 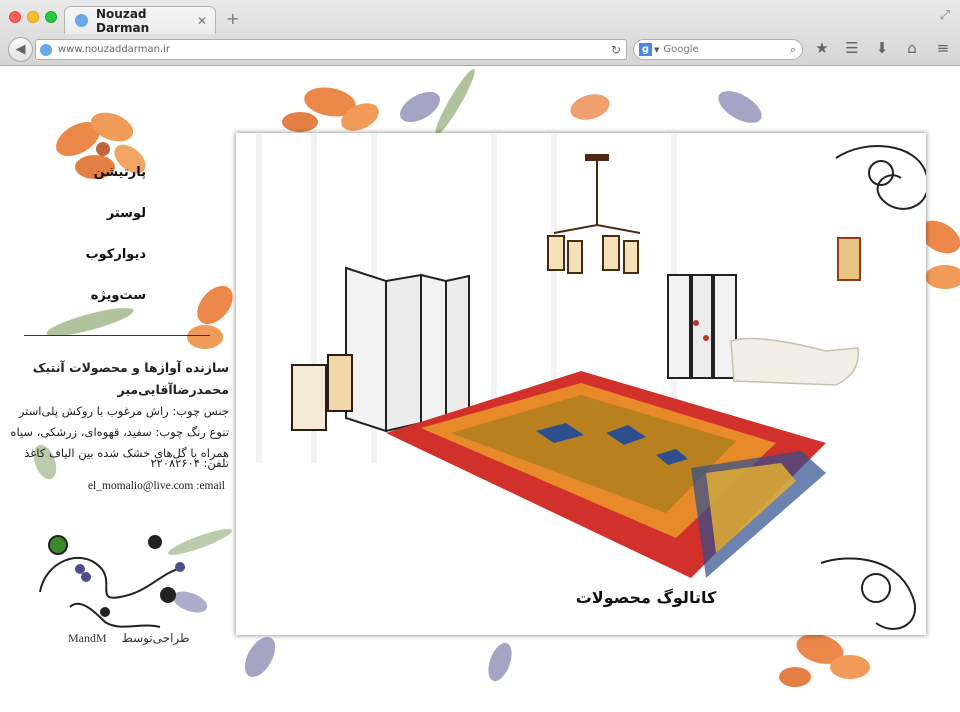 I want to click on folding-screen-left, so click(x=407, y=349).